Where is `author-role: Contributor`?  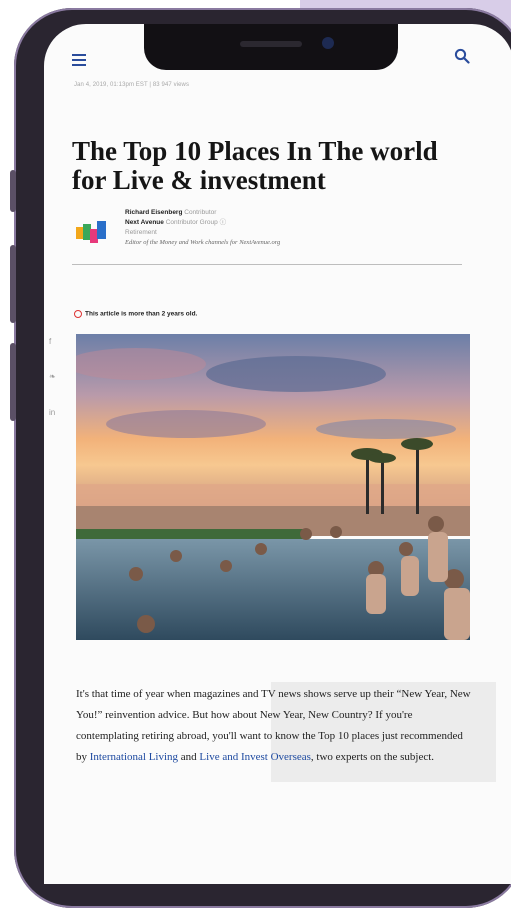 author-role: Contributor is located at coordinates (200, 212).